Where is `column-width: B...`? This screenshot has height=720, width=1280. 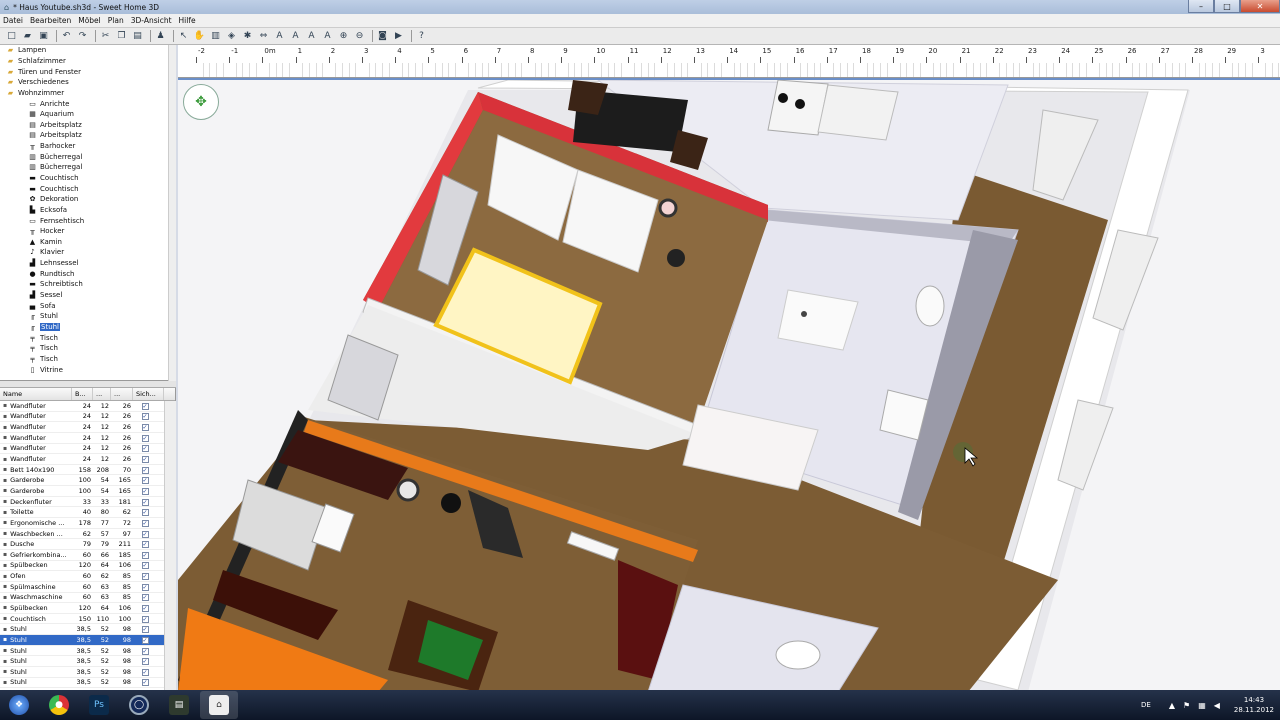 column-width: B... is located at coordinates (82, 394).